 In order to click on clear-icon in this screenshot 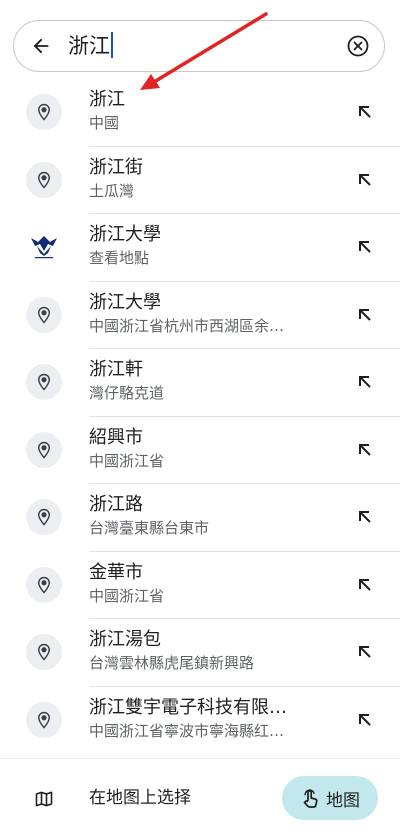, I will do `click(358, 46)`.